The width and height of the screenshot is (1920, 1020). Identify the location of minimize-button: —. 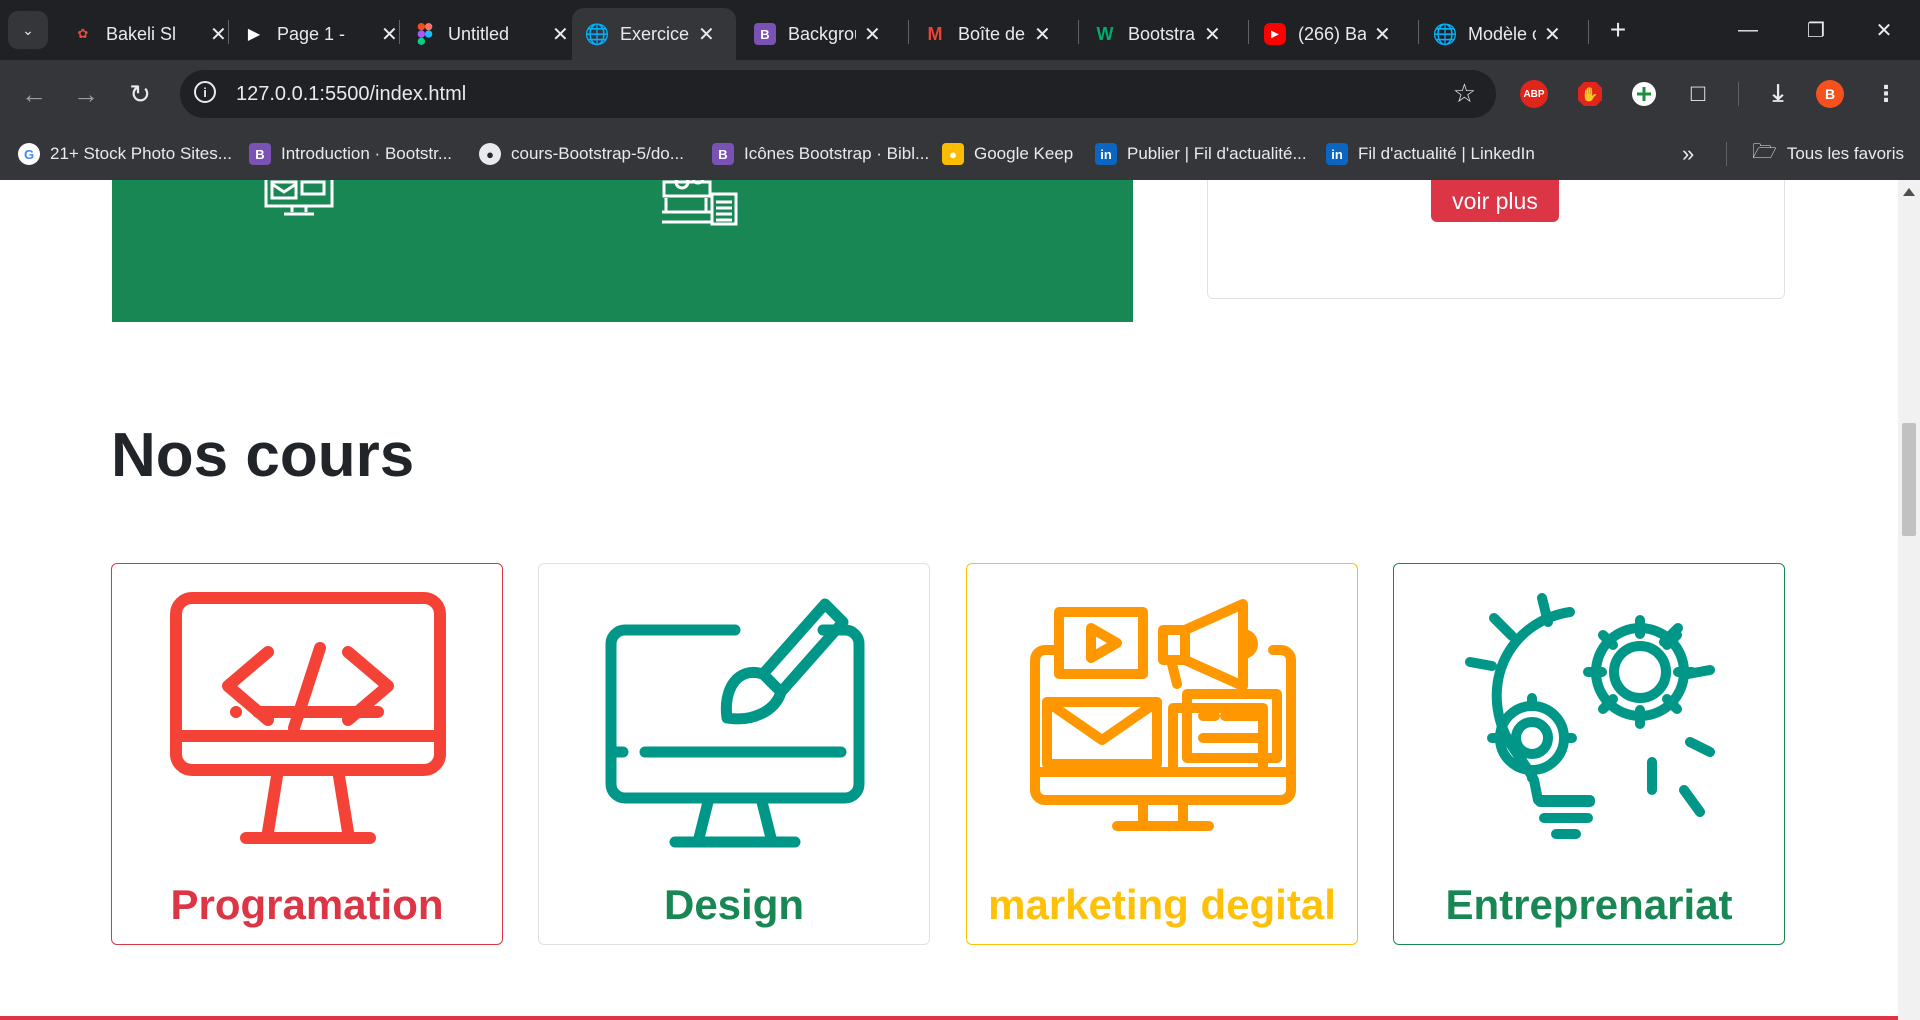
(1748, 30).